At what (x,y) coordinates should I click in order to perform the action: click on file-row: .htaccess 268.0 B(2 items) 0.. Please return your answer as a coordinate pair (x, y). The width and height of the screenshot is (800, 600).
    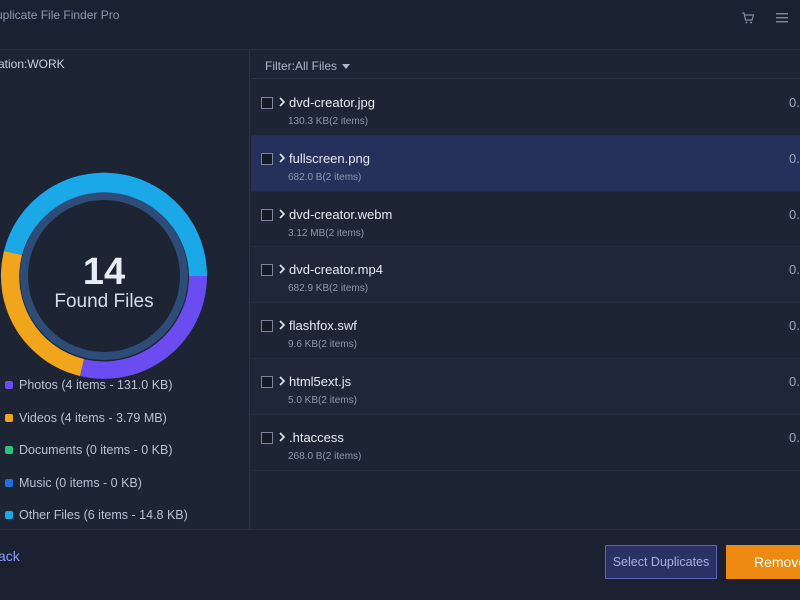
    Looking at the image, I should click on (525, 443).